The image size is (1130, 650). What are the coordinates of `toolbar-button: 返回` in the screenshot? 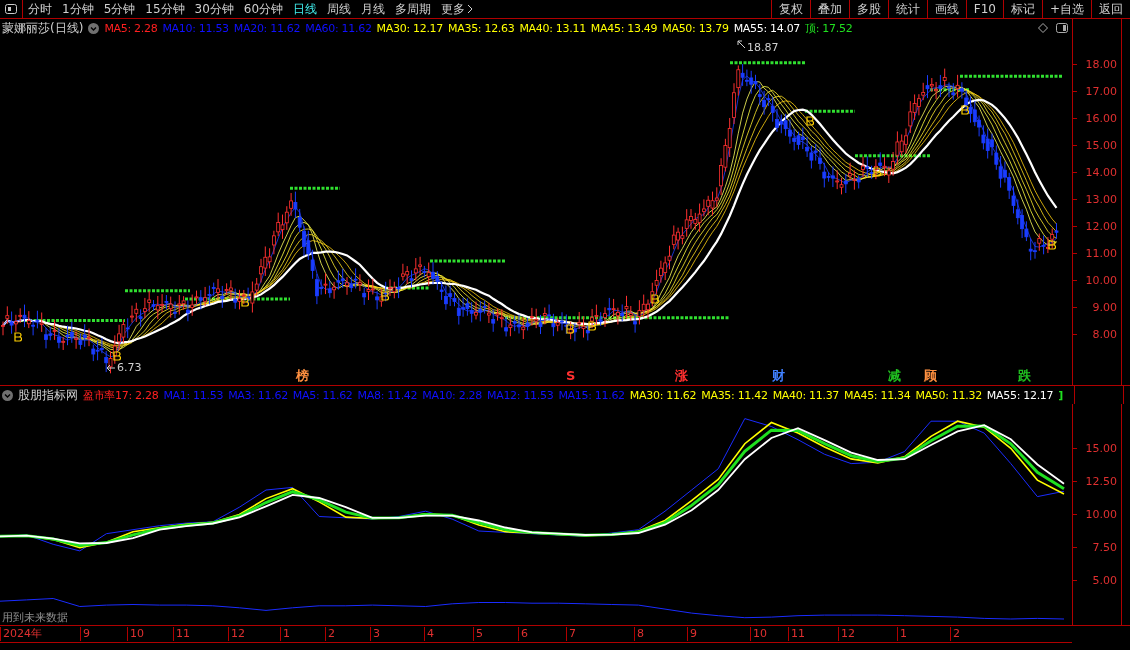 It's located at (1110, 9).